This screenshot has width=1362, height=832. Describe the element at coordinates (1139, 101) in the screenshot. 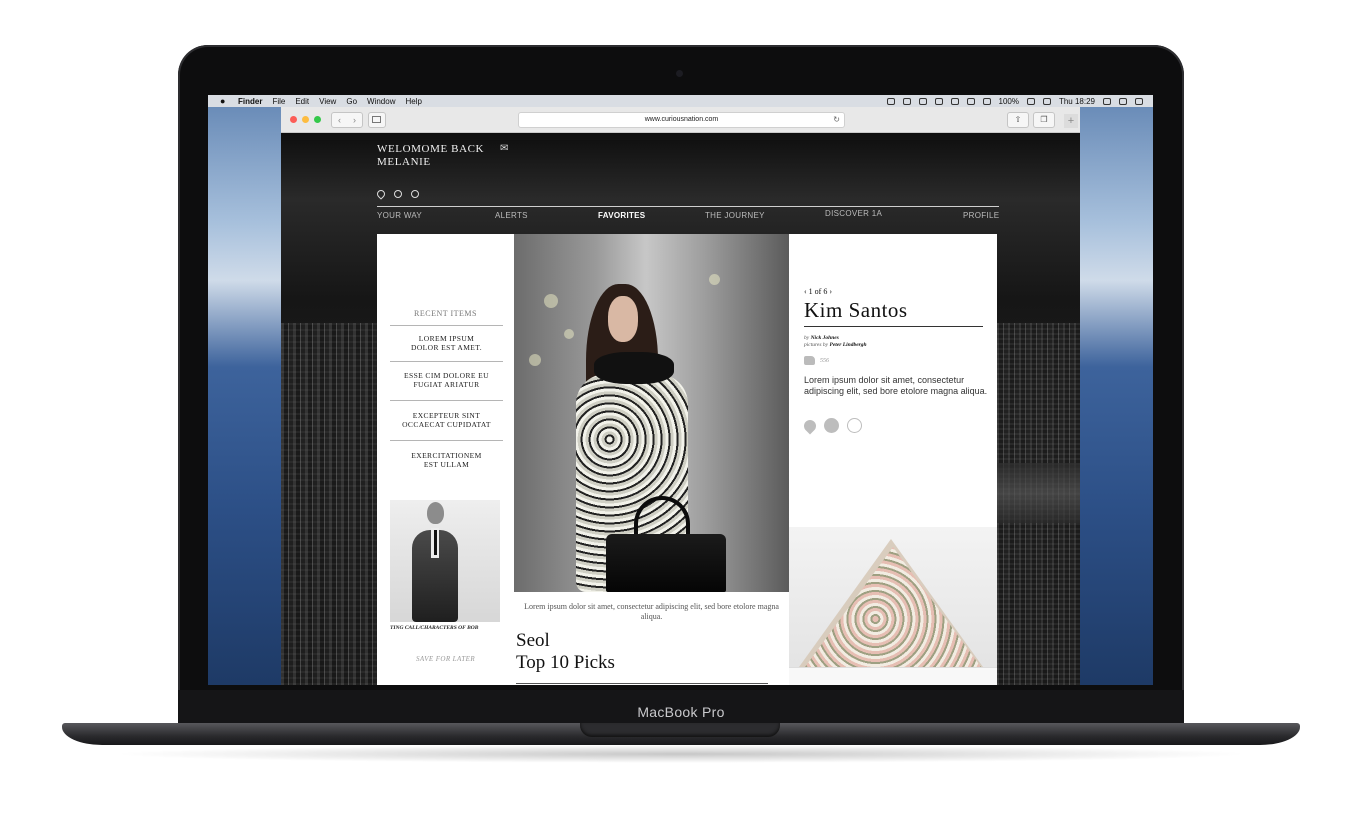

I see `notification-center-icon` at that location.